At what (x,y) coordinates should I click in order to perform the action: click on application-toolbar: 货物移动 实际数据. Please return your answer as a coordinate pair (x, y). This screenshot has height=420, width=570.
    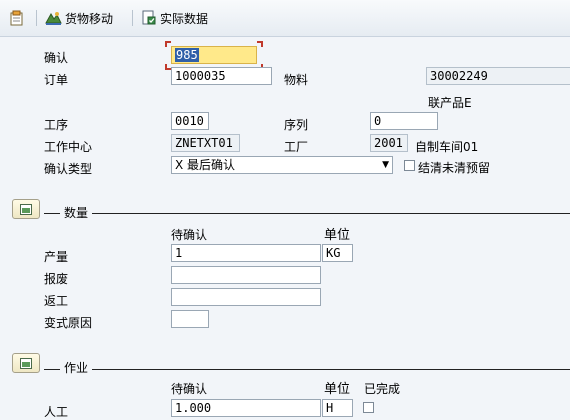
    Looking at the image, I should click on (285, 18).